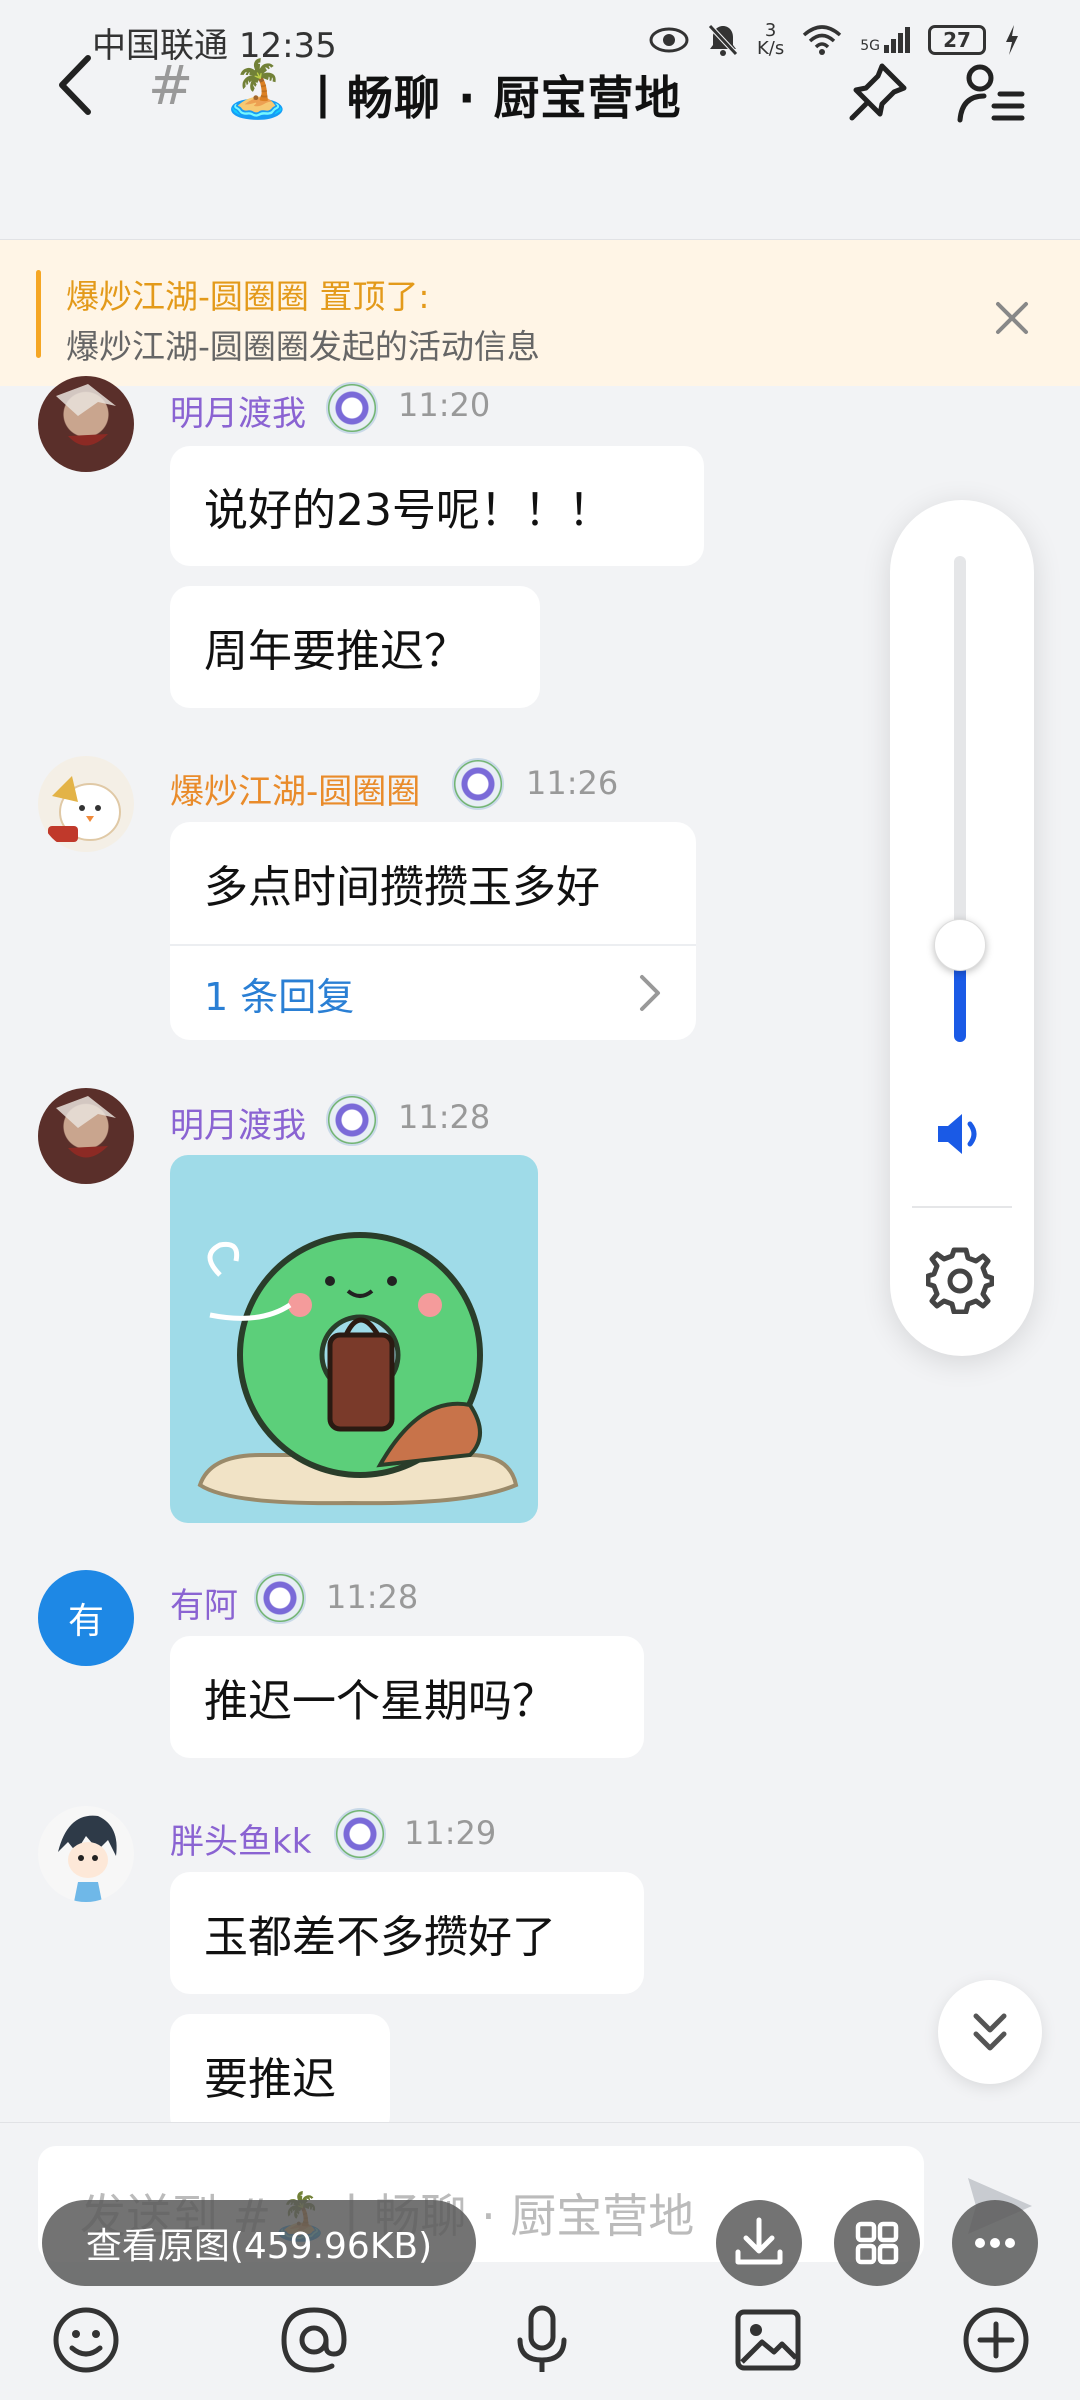 This screenshot has height=2400, width=1080. What do you see at coordinates (878, 92) in the screenshot?
I see `pin-icon` at bounding box center [878, 92].